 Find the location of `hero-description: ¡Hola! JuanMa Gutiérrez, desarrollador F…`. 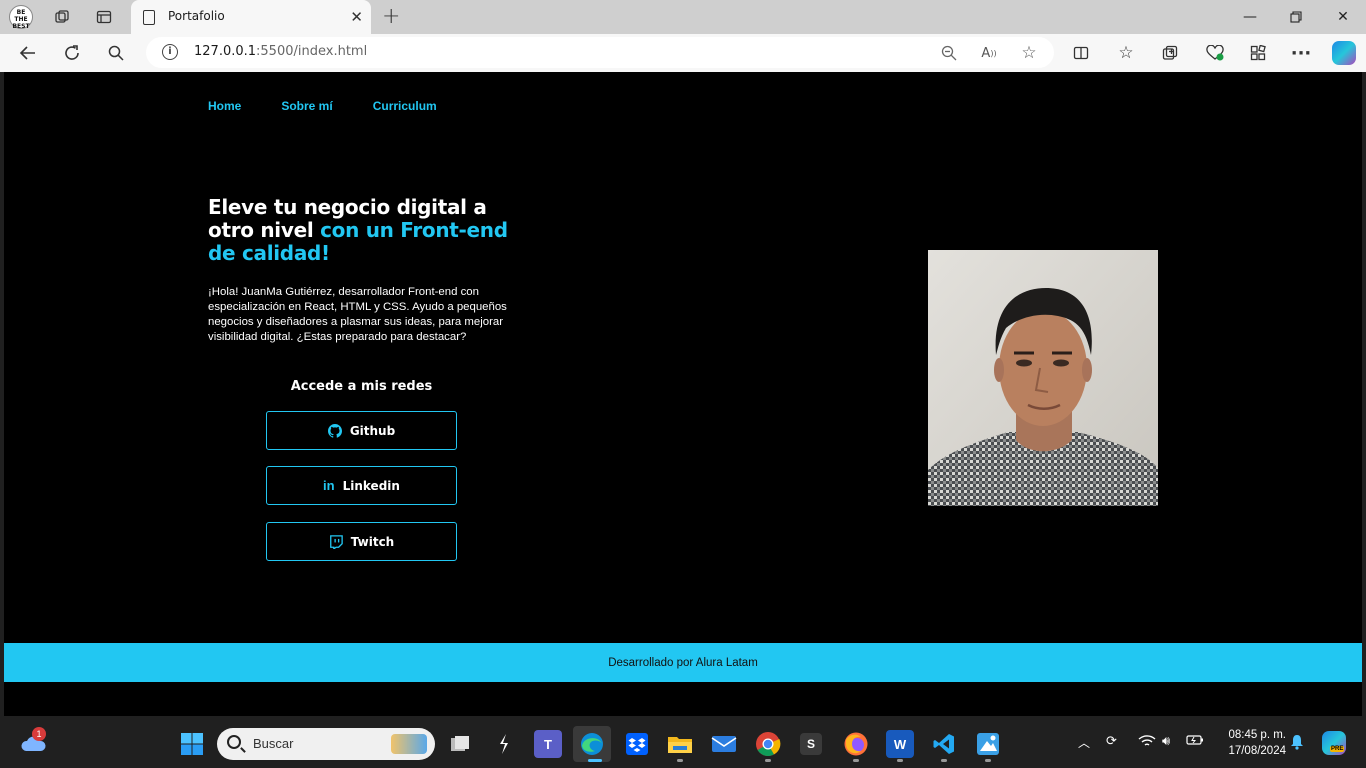

hero-description: ¡Hola! JuanMa Gutiérrez, desarrollador F… is located at coordinates (357, 314).